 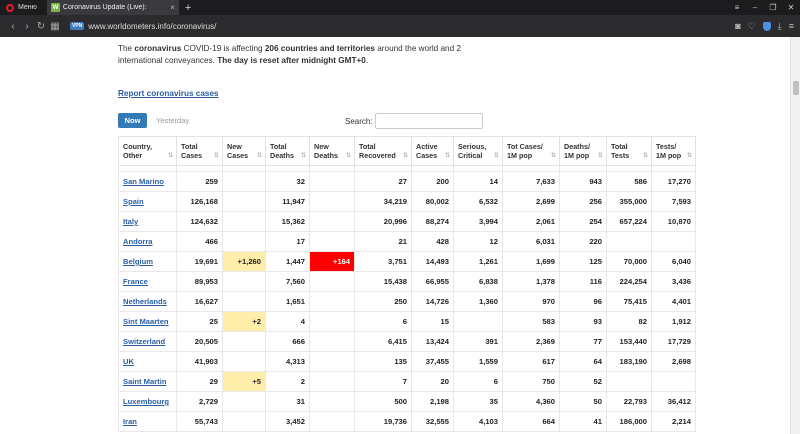 What do you see at coordinates (629, 421) in the screenshot?
I see `table-cell: 186,000` at bounding box center [629, 421].